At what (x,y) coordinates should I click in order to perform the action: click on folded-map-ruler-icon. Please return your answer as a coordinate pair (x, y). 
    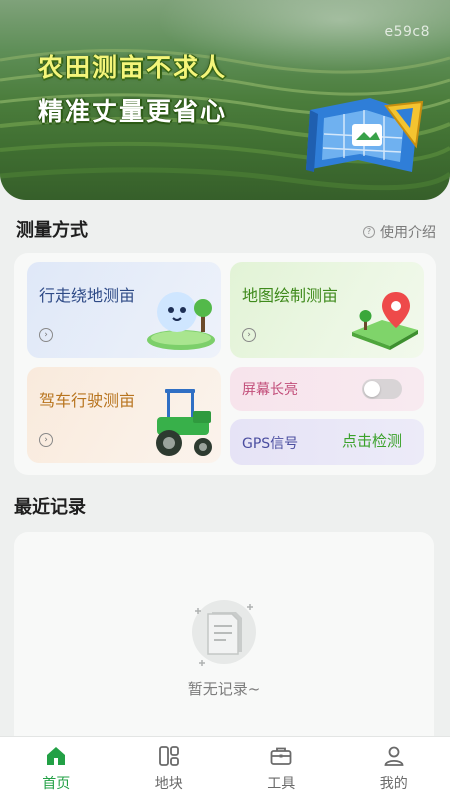
    Looking at the image, I should click on (365, 135).